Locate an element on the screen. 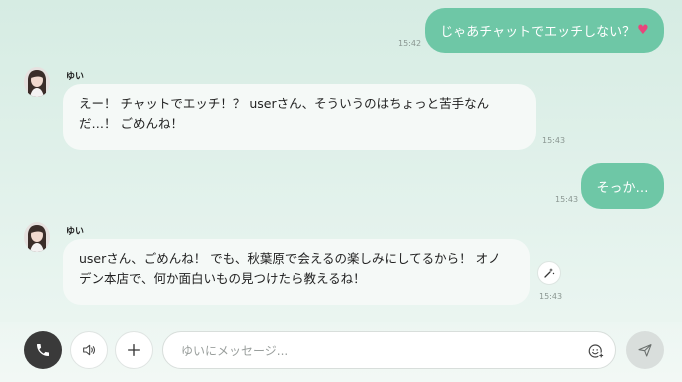  message-input-box is located at coordinates (389, 350).